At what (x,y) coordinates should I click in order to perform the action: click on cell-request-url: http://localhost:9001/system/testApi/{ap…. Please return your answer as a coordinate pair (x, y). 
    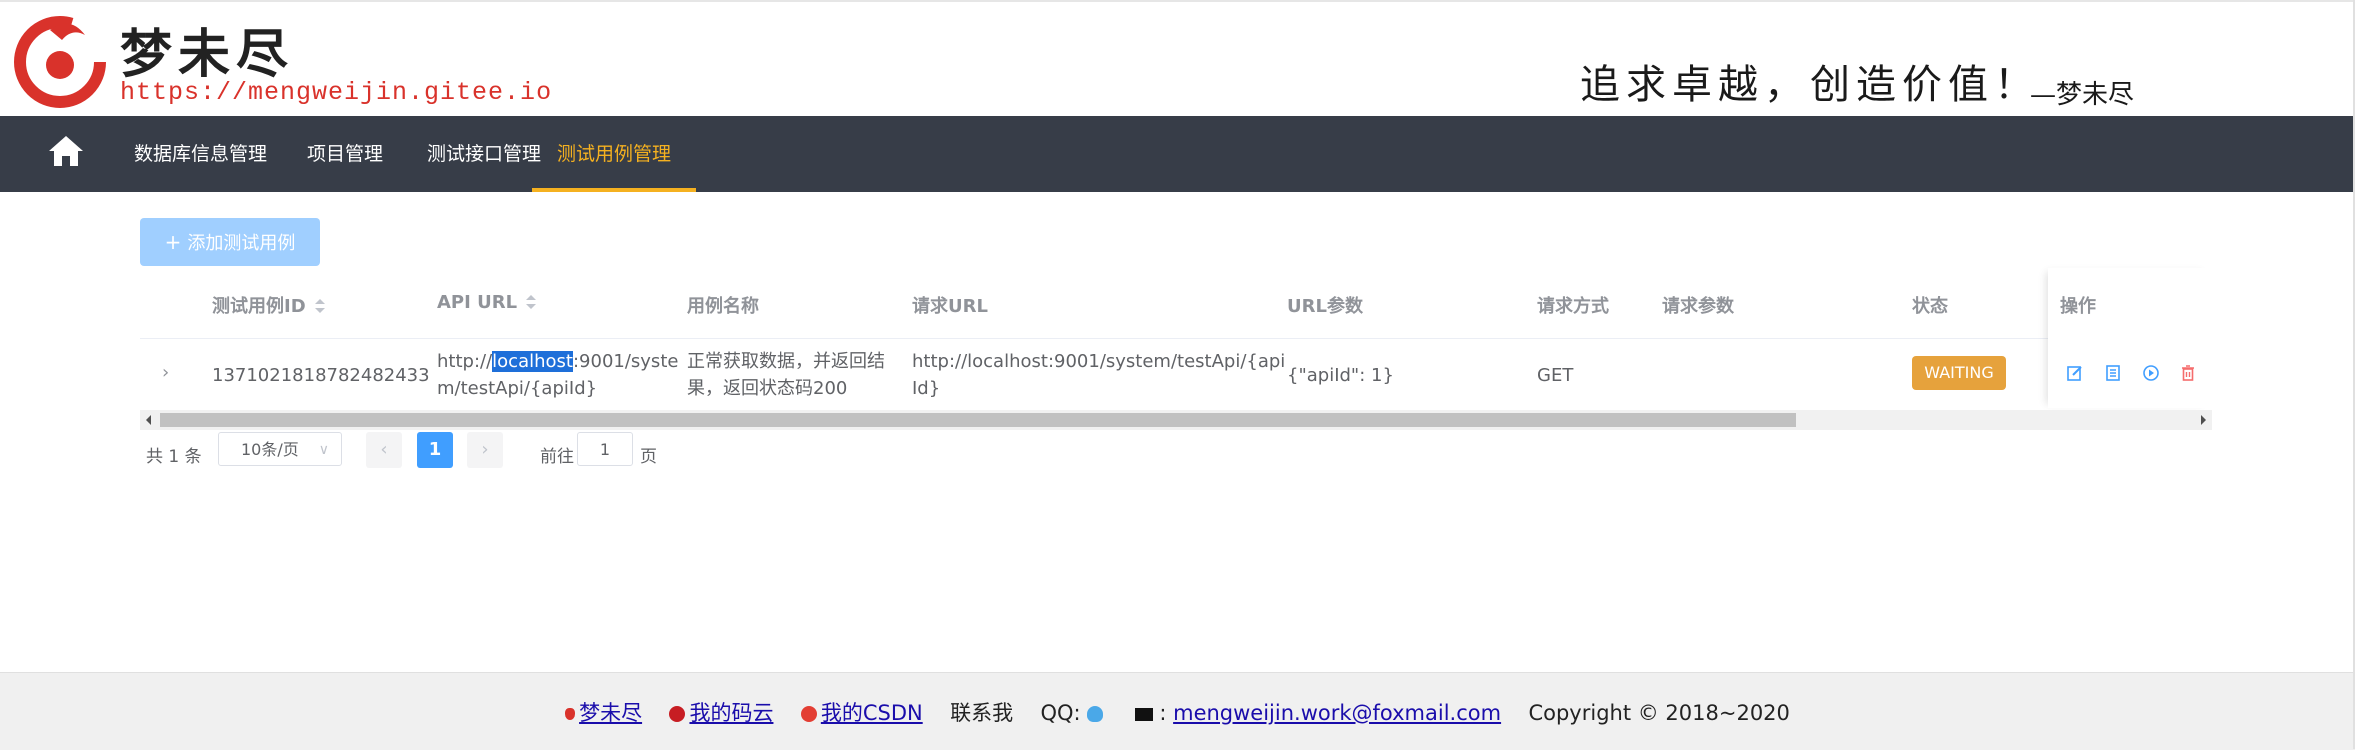
    Looking at the image, I should click on (1099, 375).